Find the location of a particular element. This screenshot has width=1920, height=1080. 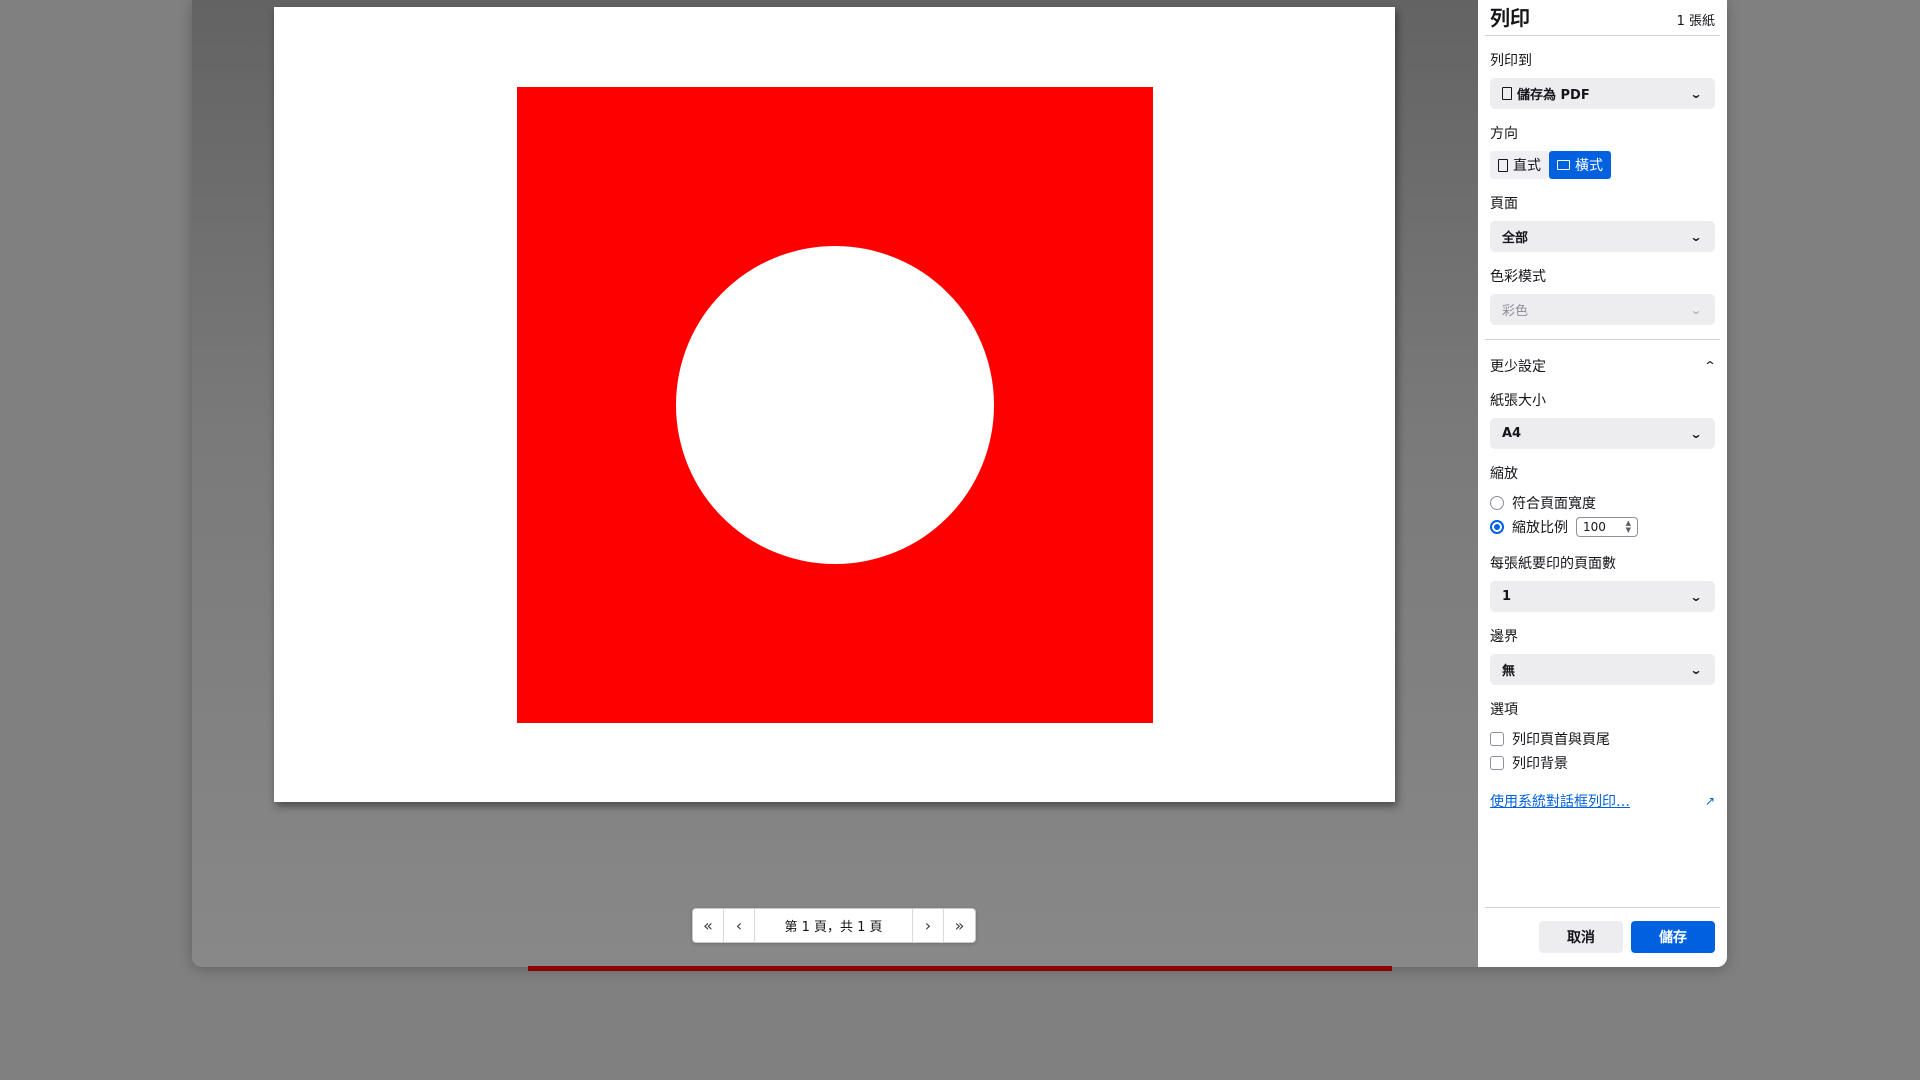

pages-per-sheet-label: 每張紙要印的頁面數 is located at coordinates (1553, 564).